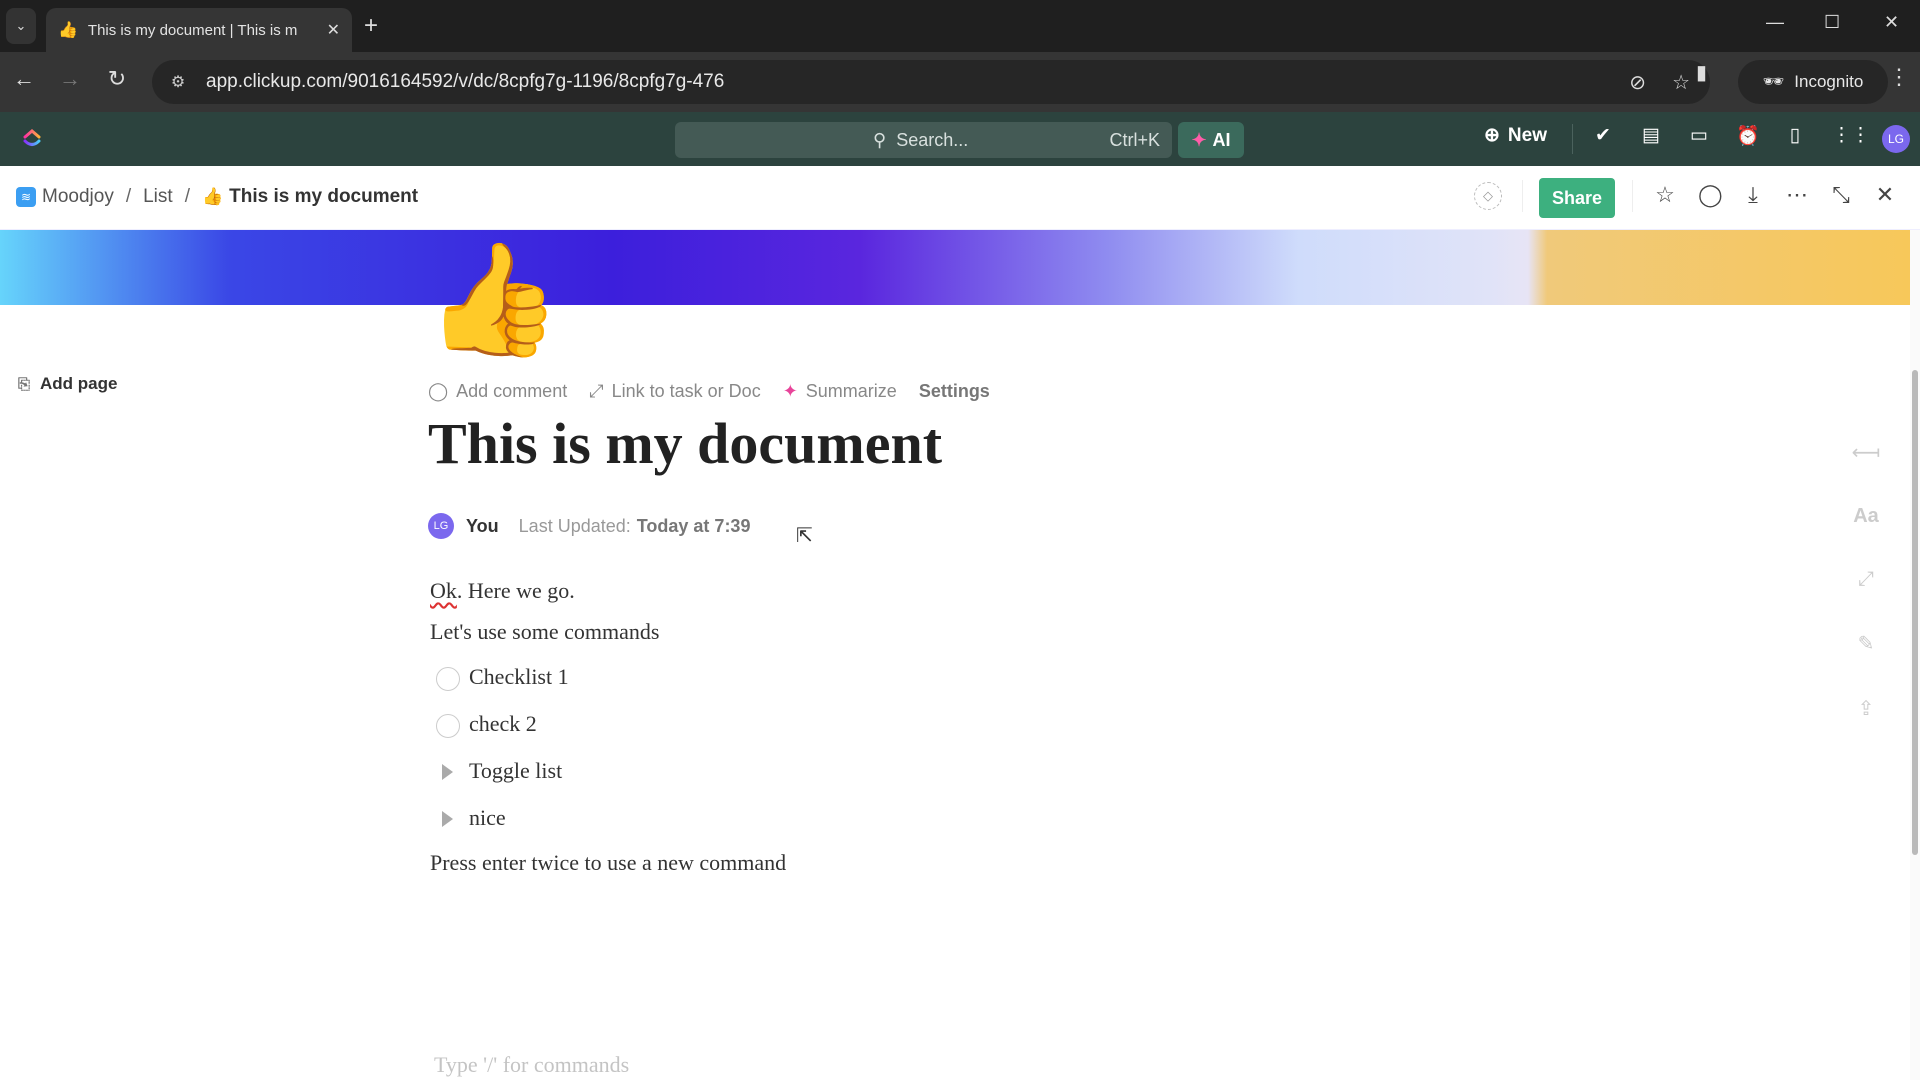 The width and height of the screenshot is (1920, 1080). What do you see at coordinates (333, 30) in the screenshot?
I see `tab-close-icon: ✕` at bounding box center [333, 30].